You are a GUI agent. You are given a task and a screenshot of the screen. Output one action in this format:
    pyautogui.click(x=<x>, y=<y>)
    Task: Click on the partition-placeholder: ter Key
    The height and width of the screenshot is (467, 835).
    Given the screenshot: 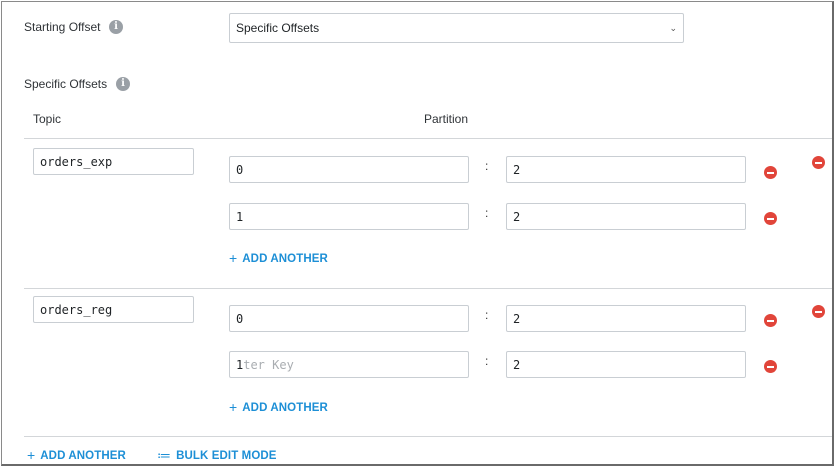 What is the action you would take?
    pyautogui.click(x=268, y=365)
    